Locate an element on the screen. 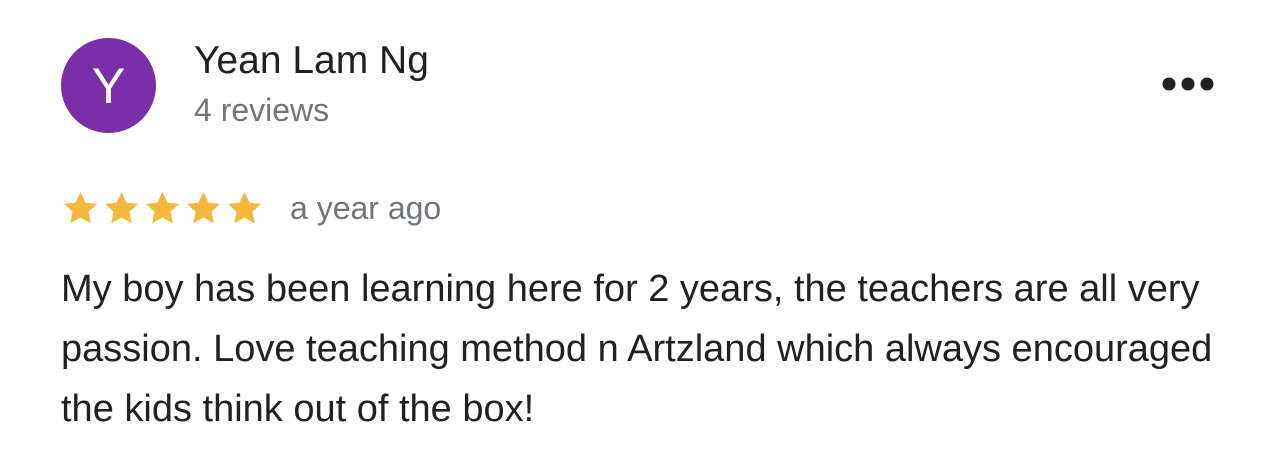 This screenshot has height=471, width=1284. author-avatar: Y is located at coordinates (108, 85).